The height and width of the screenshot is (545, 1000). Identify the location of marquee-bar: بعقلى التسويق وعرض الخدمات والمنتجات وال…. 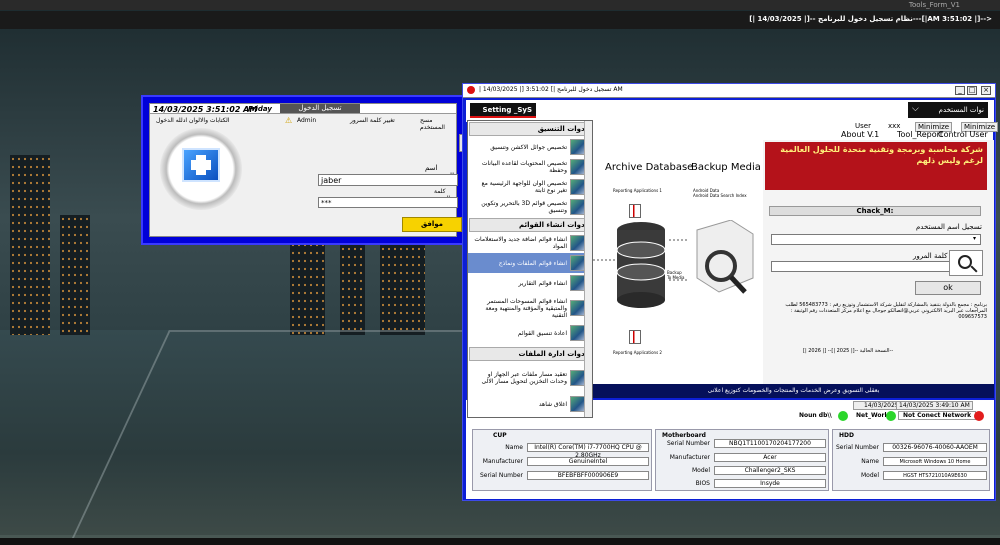
(793, 391).